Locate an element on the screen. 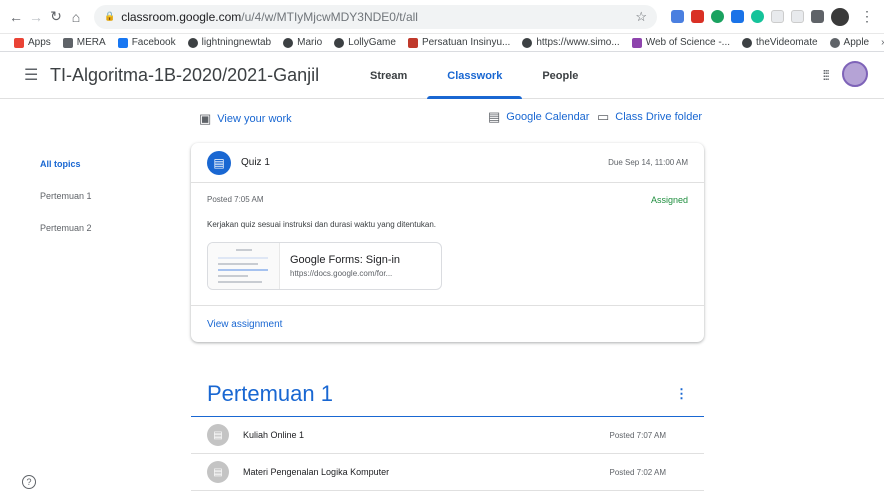 This screenshot has height=495, width=884. profile-avatar is located at coordinates (840, 16).